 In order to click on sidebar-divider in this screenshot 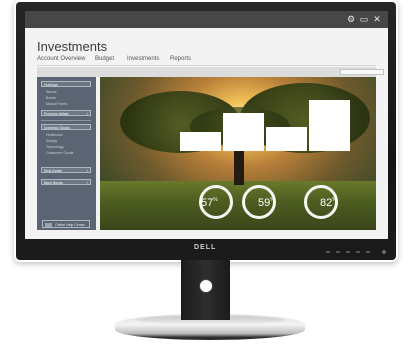, I will do `click(66, 120)`.